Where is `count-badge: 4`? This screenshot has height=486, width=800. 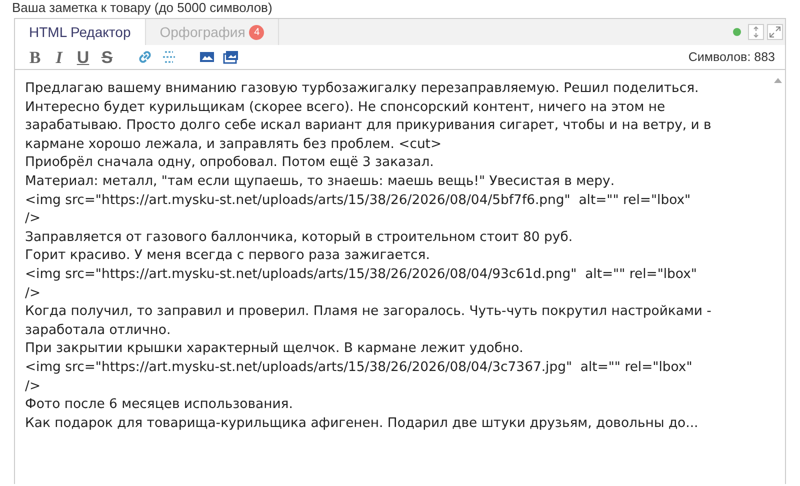
count-badge: 4 is located at coordinates (256, 32).